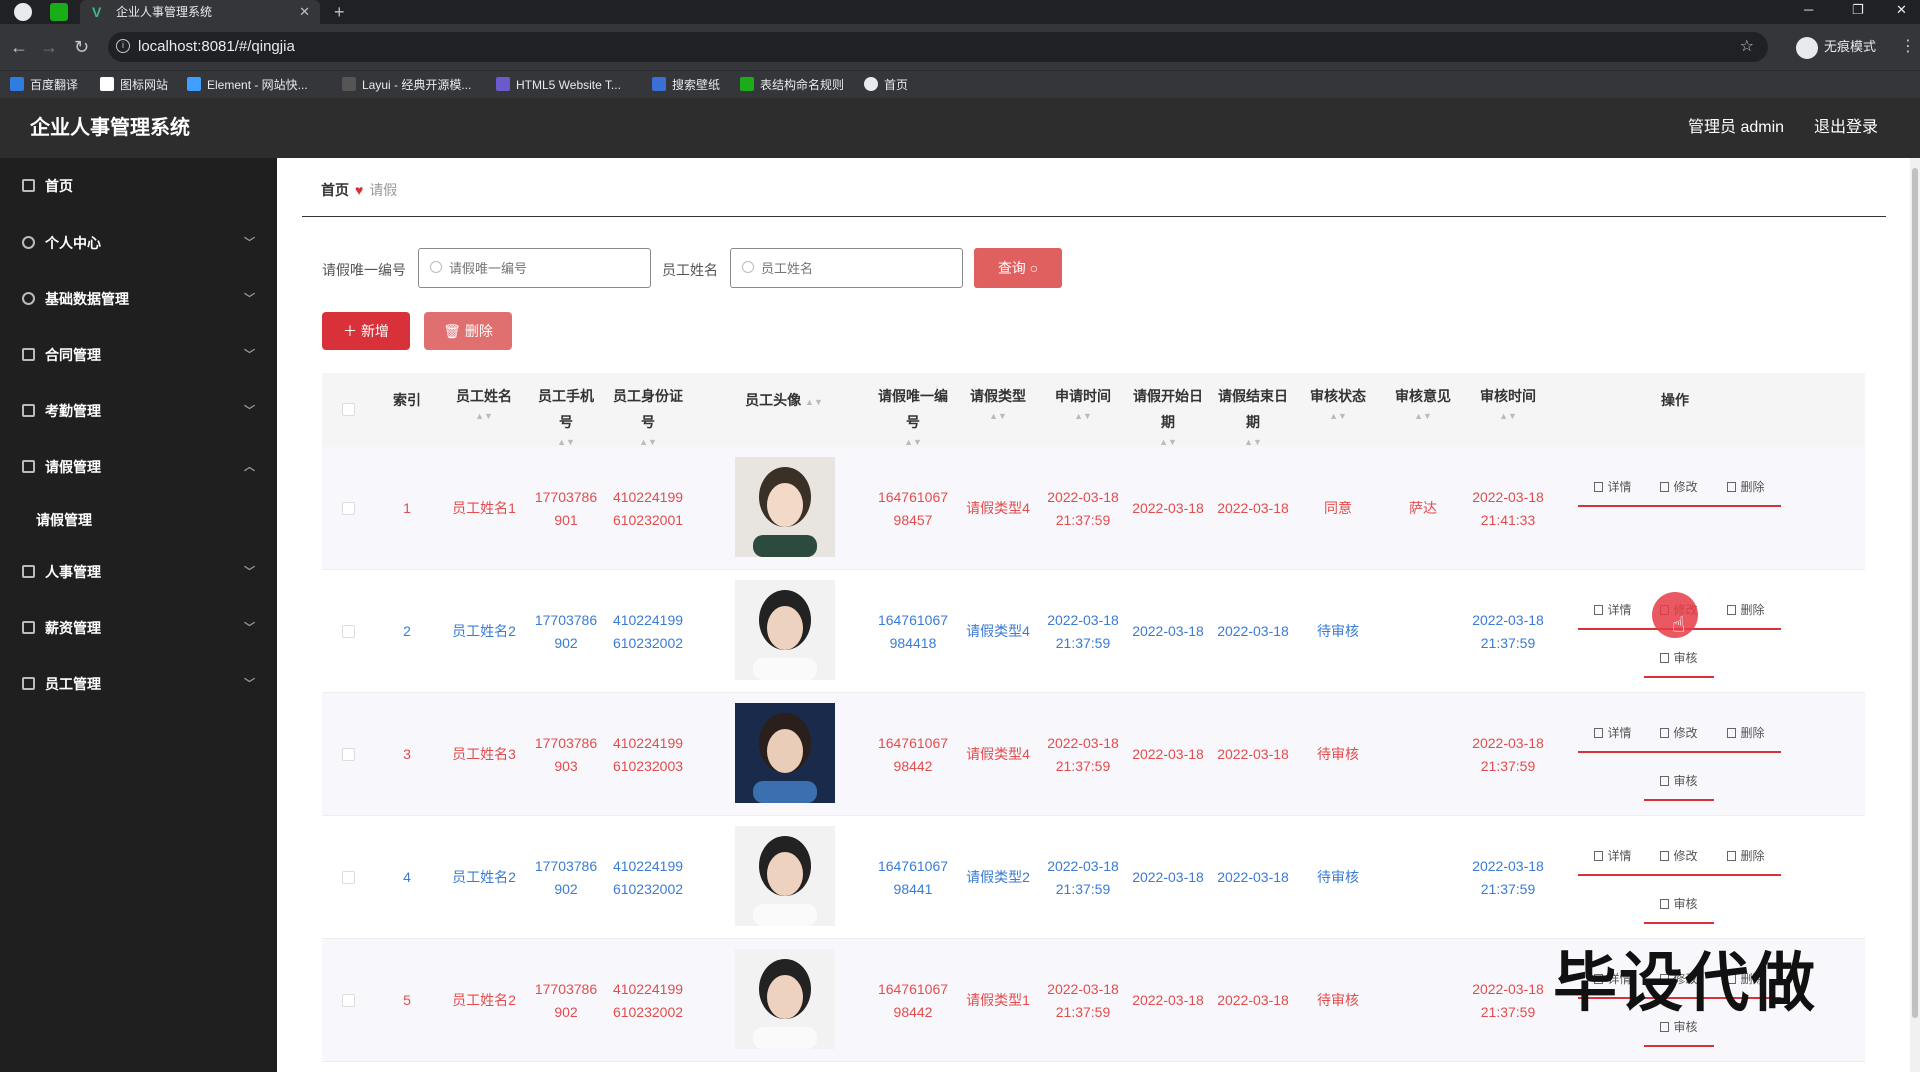  I want to click on query-button: 查询 ○, so click(1018, 268).